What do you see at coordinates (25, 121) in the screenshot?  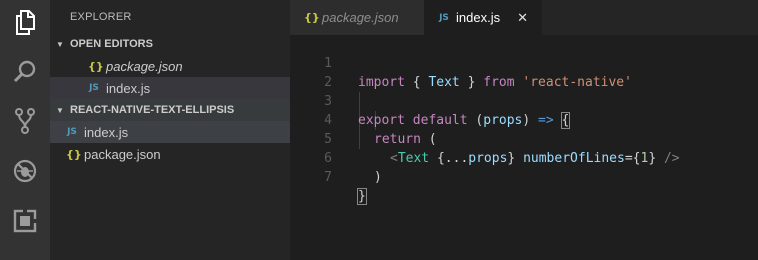 I see `source-control-icon` at bounding box center [25, 121].